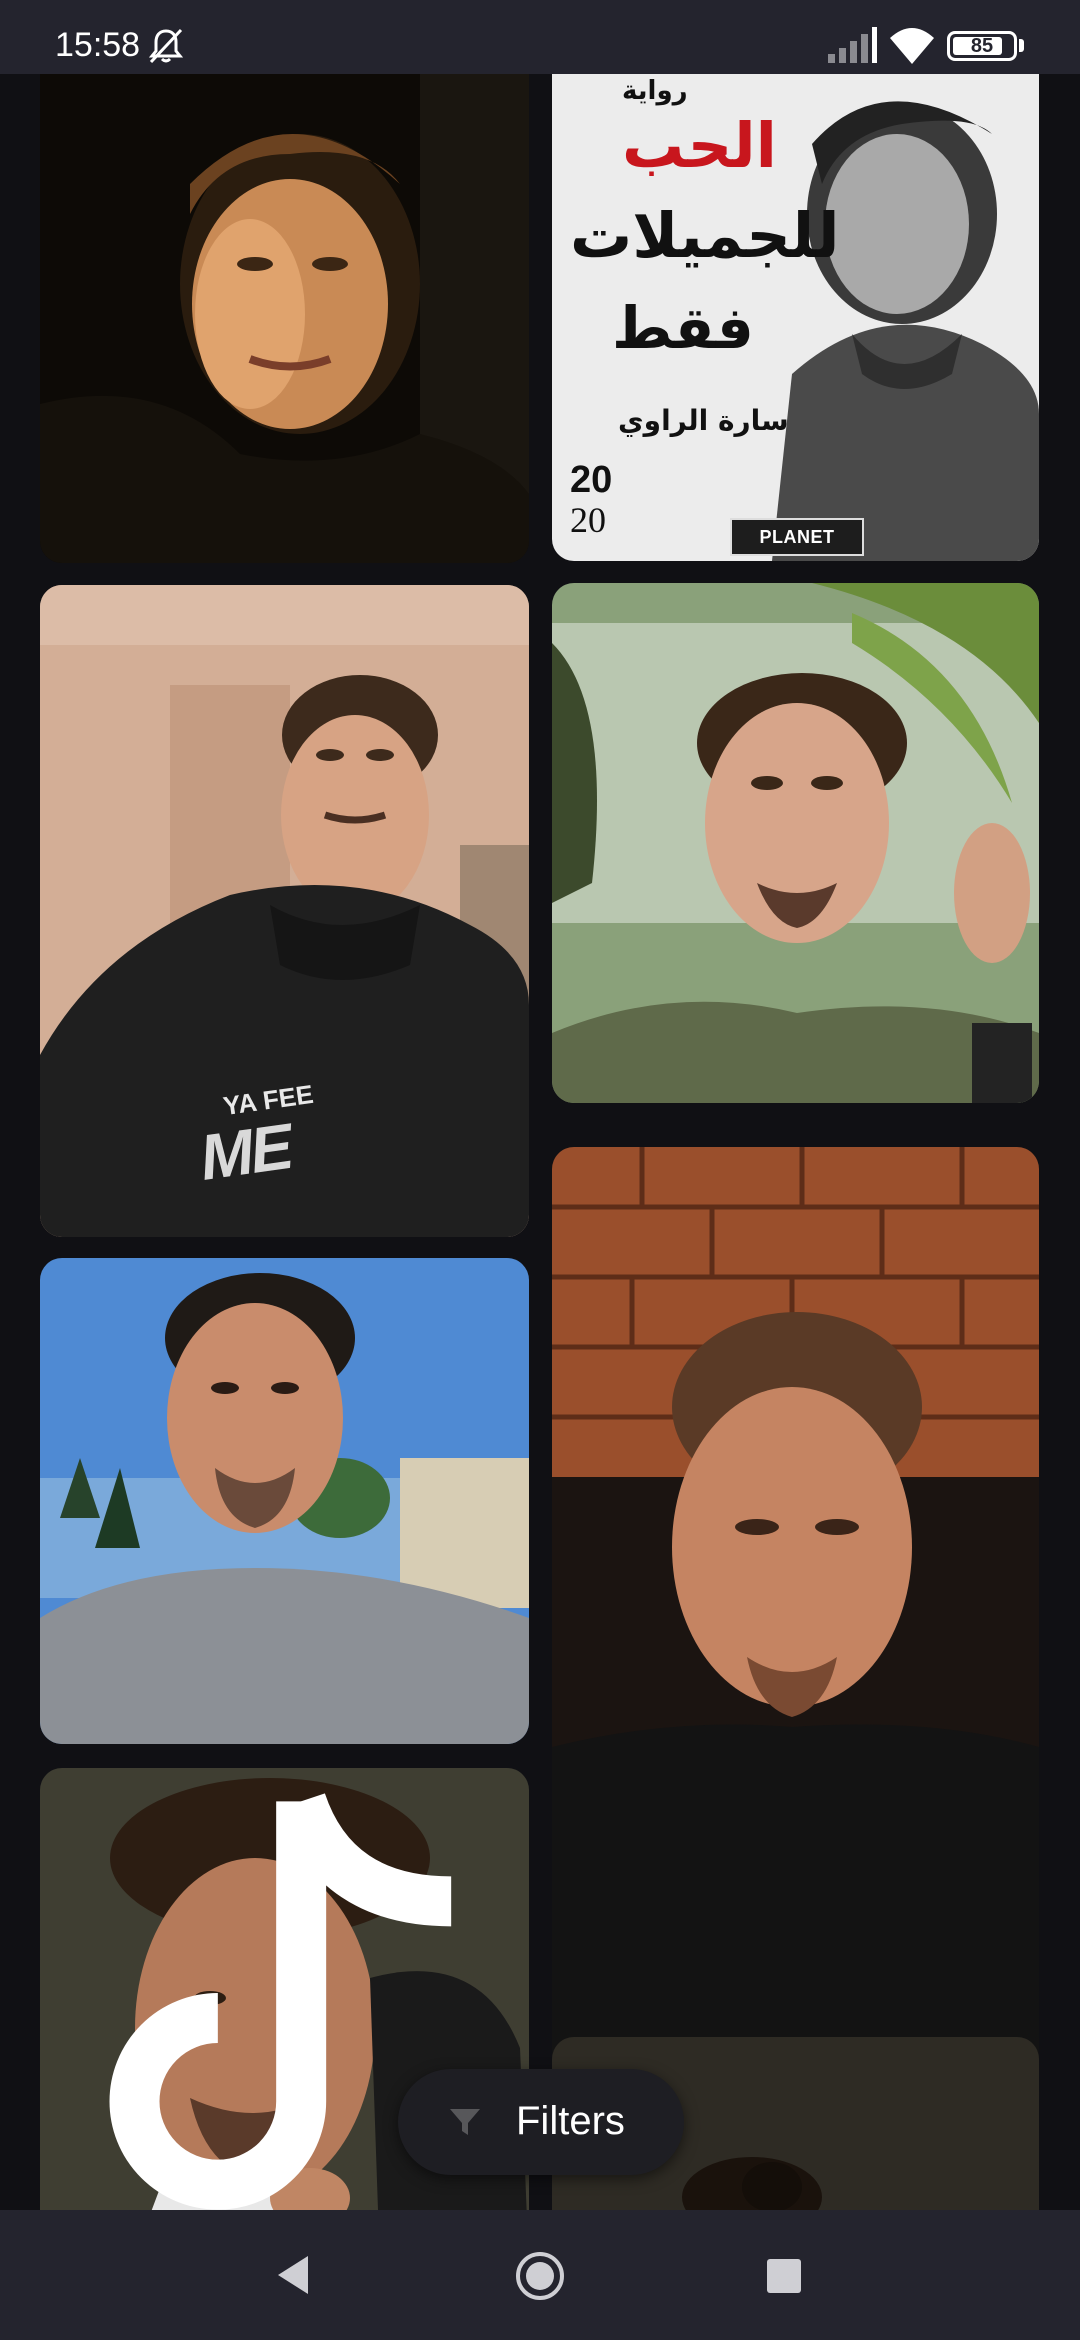  I want to click on hoodie-text-large: ME, so click(245, 1152).